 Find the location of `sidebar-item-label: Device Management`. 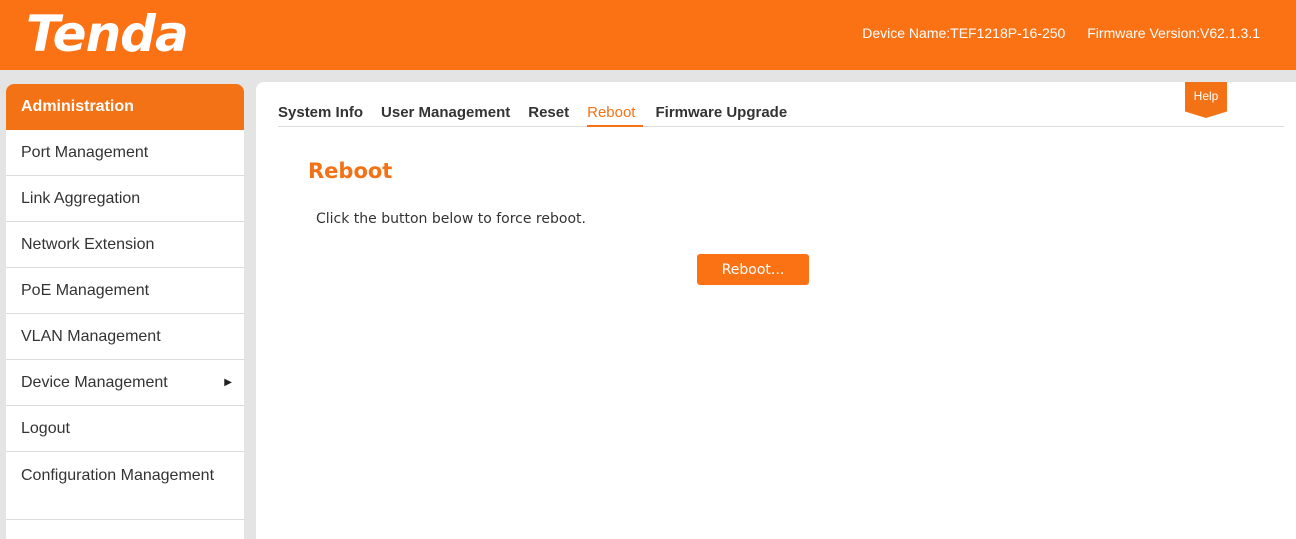

sidebar-item-label: Device Management is located at coordinates (94, 382).